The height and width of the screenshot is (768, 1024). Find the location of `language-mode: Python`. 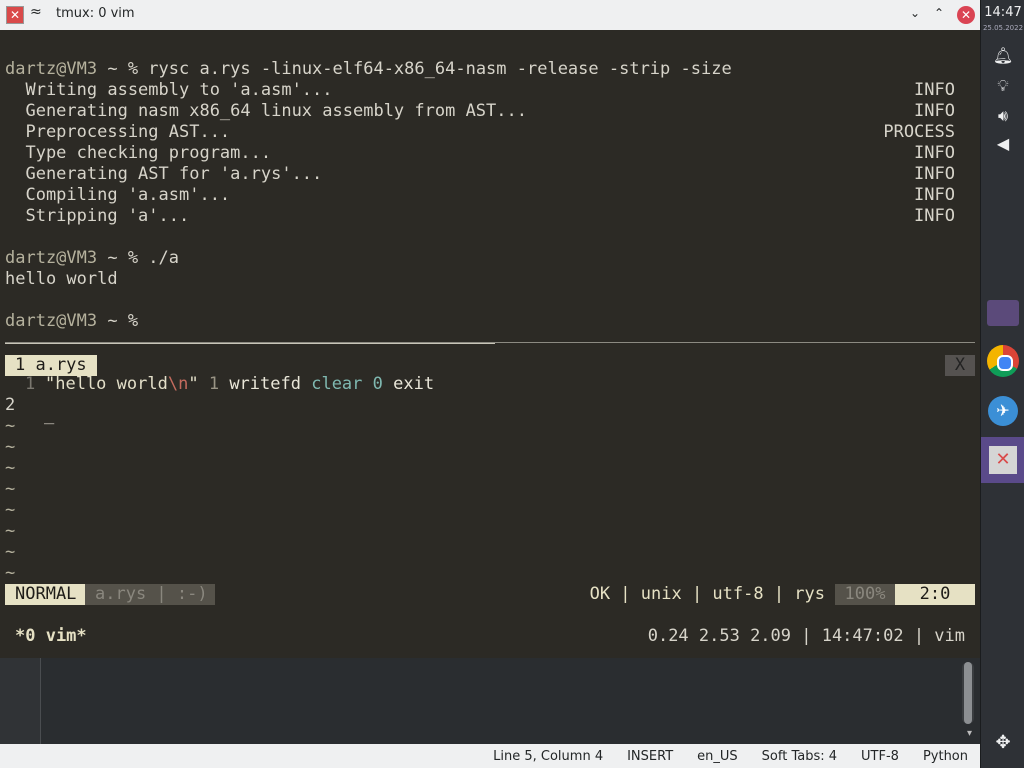

language-mode: Python is located at coordinates (945, 756).